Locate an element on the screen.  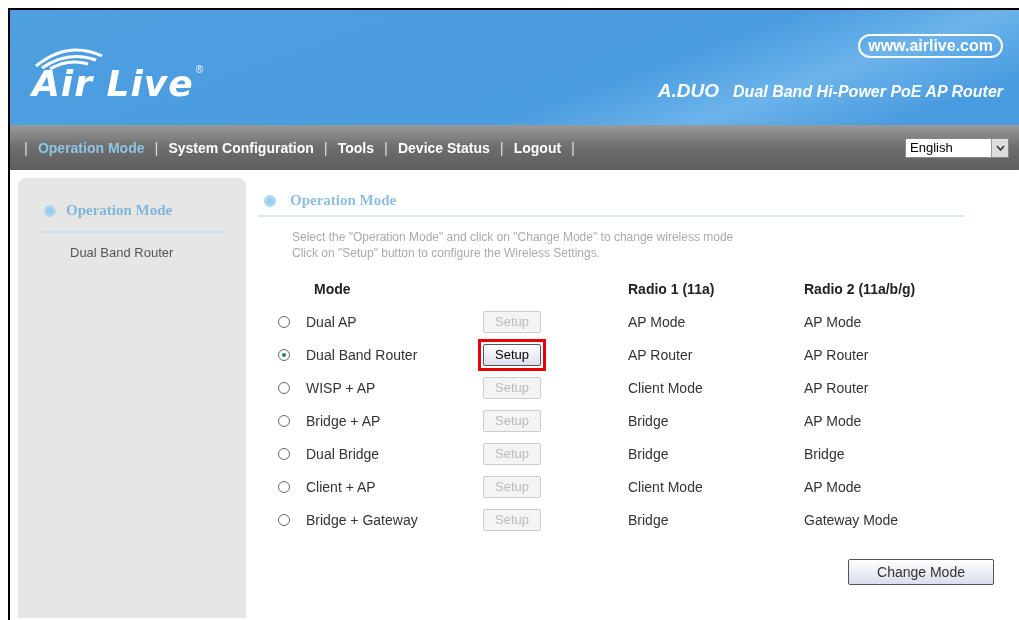
mode-label: Bridge + AP is located at coordinates (343, 420).